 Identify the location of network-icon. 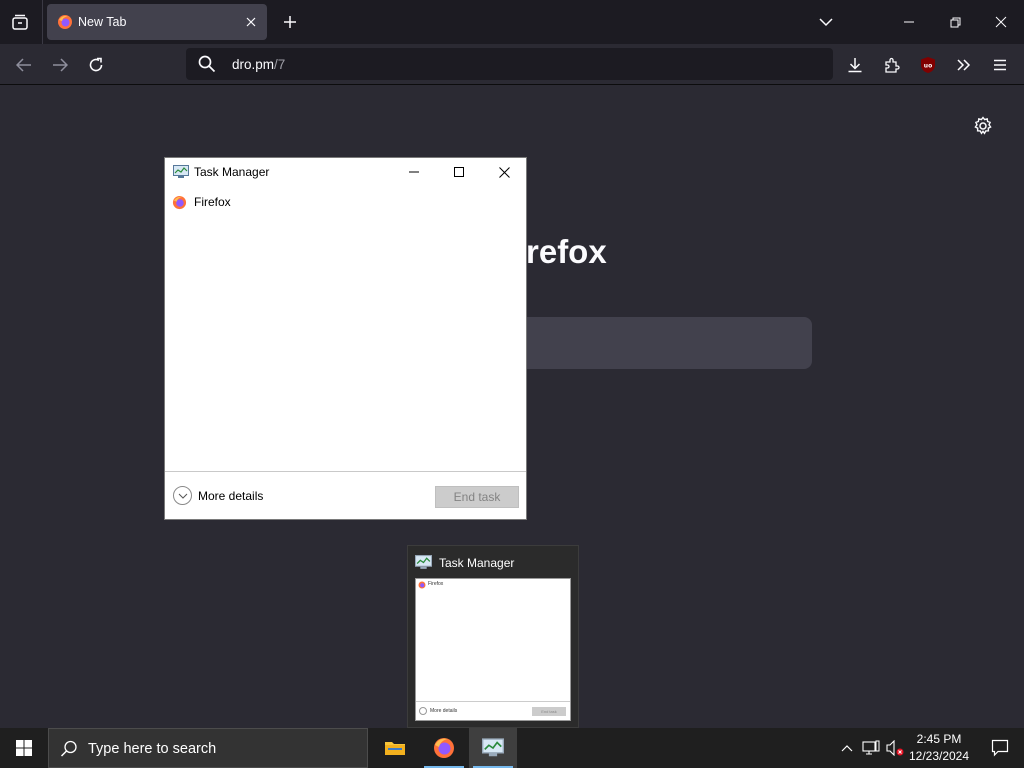
(871, 748).